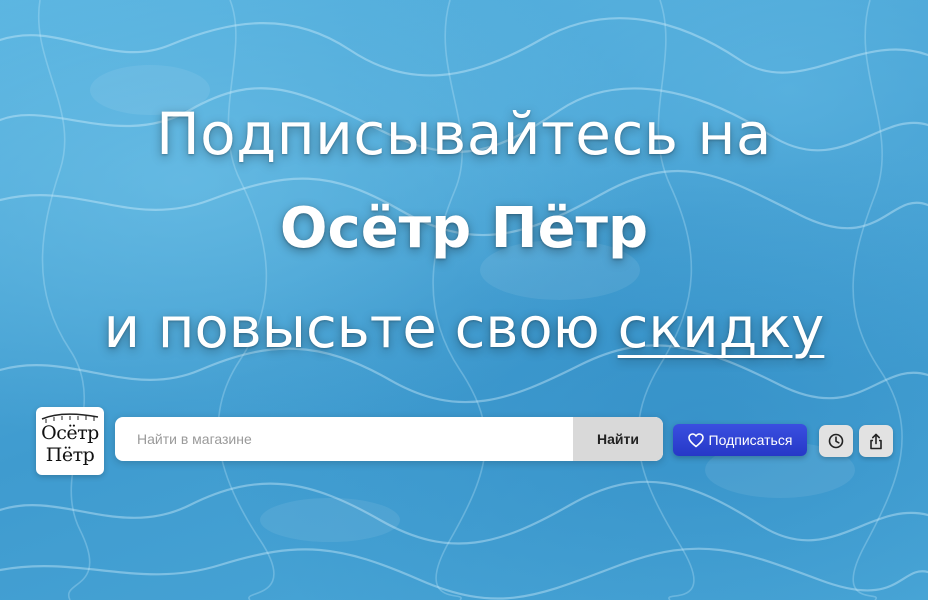 Image resolution: width=928 pixels, height=600 pixels. I want to click on banner-line-1: Подписывайтесь на, so click(464, 134).